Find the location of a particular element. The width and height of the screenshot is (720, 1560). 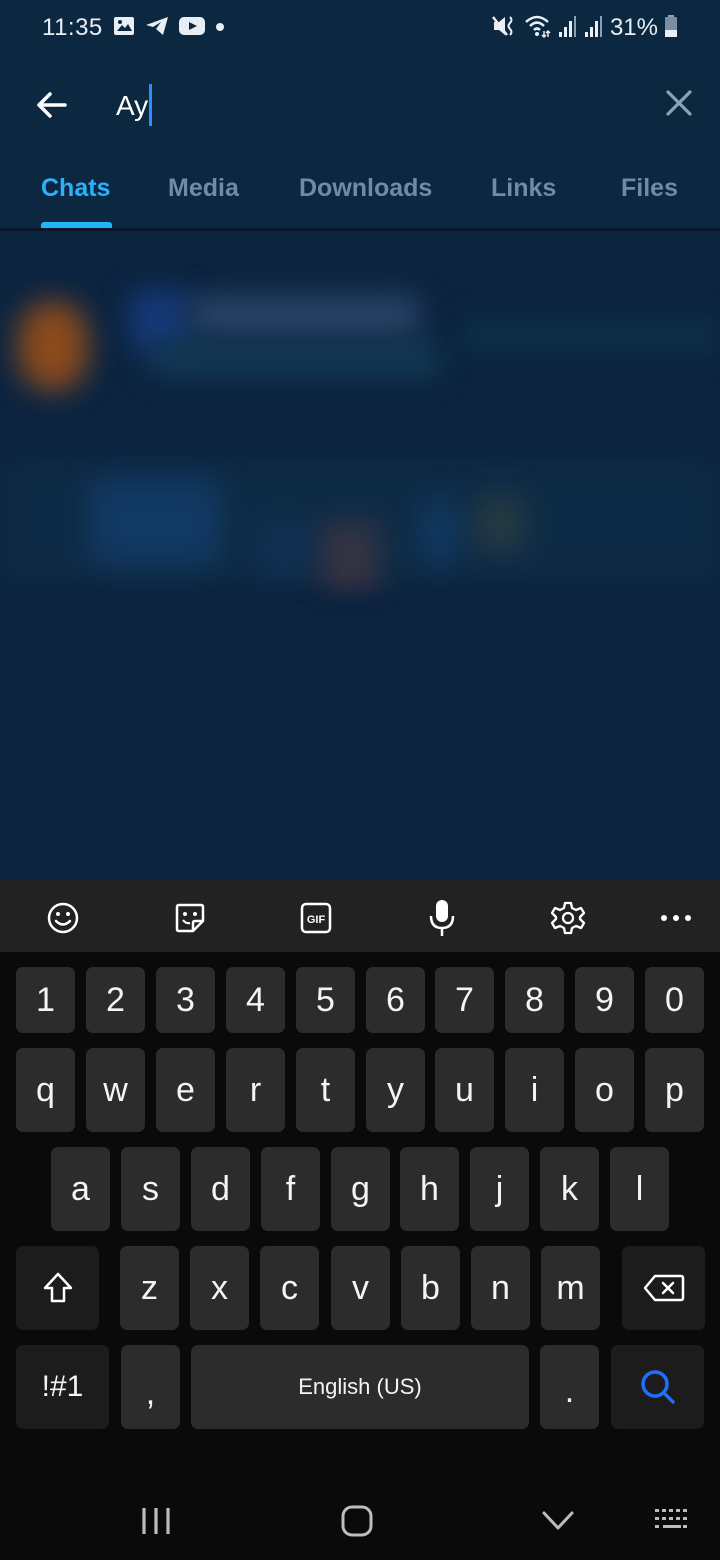

backspace-key is located at coordinates (663, 1288).